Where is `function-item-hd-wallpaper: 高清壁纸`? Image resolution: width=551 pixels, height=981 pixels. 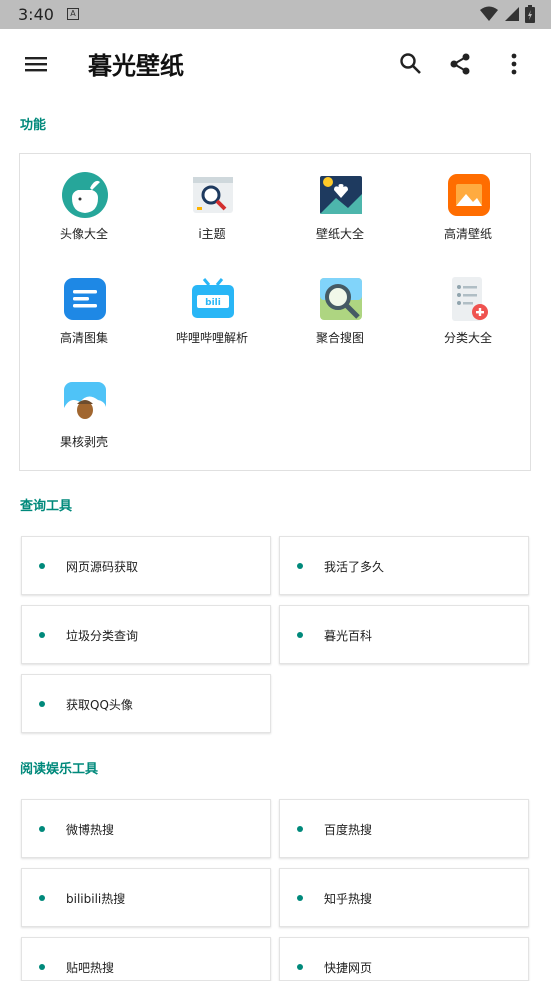
function-item-hd-wallpaper: 高清壁纸 is located at coordinates (468, 204).